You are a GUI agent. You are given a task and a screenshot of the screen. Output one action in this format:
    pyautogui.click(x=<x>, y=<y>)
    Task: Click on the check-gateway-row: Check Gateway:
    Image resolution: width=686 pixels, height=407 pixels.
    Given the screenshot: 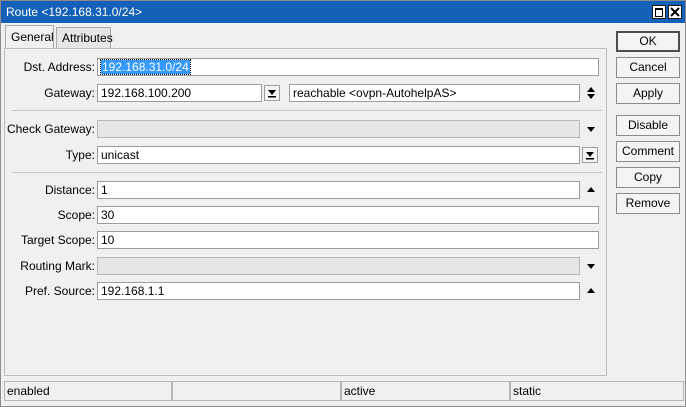 What is the action you would take?
    pyautogui.click(x=305, y=129)
    